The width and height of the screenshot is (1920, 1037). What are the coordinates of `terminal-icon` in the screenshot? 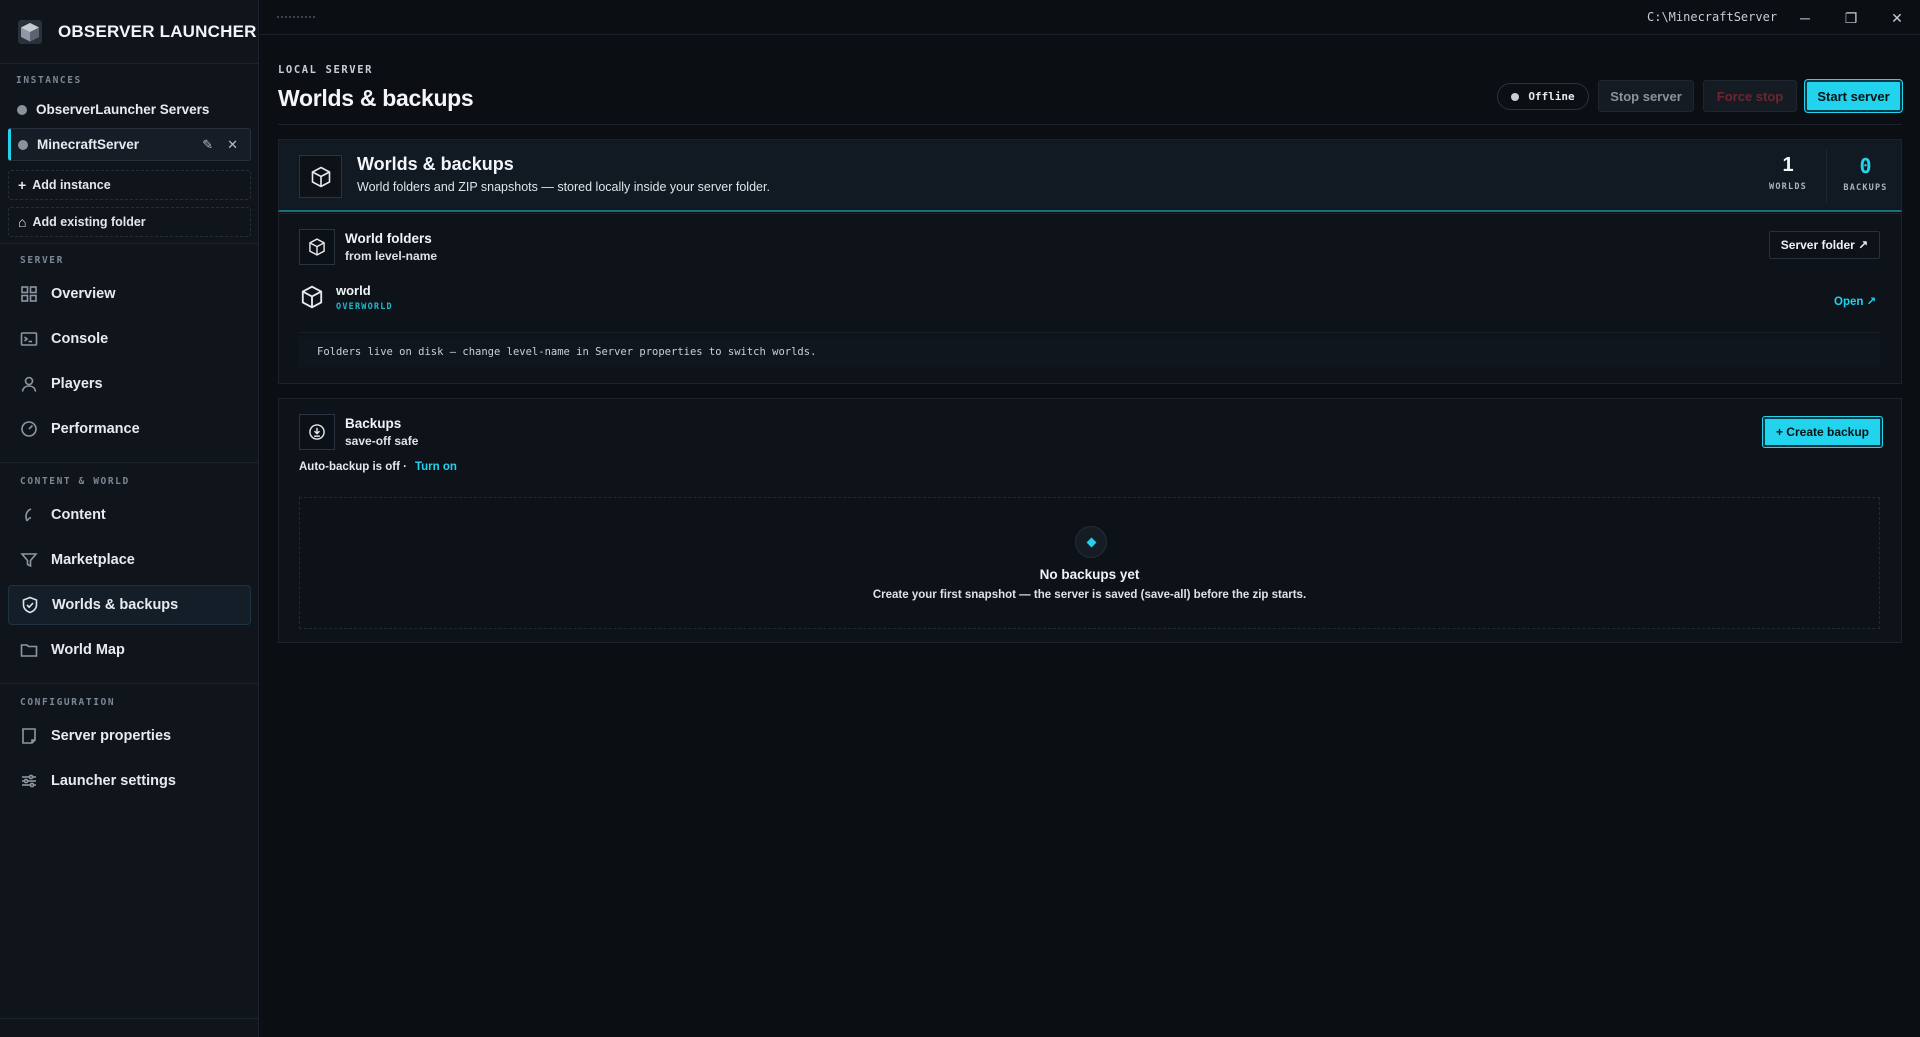 It's located at (29, 339).